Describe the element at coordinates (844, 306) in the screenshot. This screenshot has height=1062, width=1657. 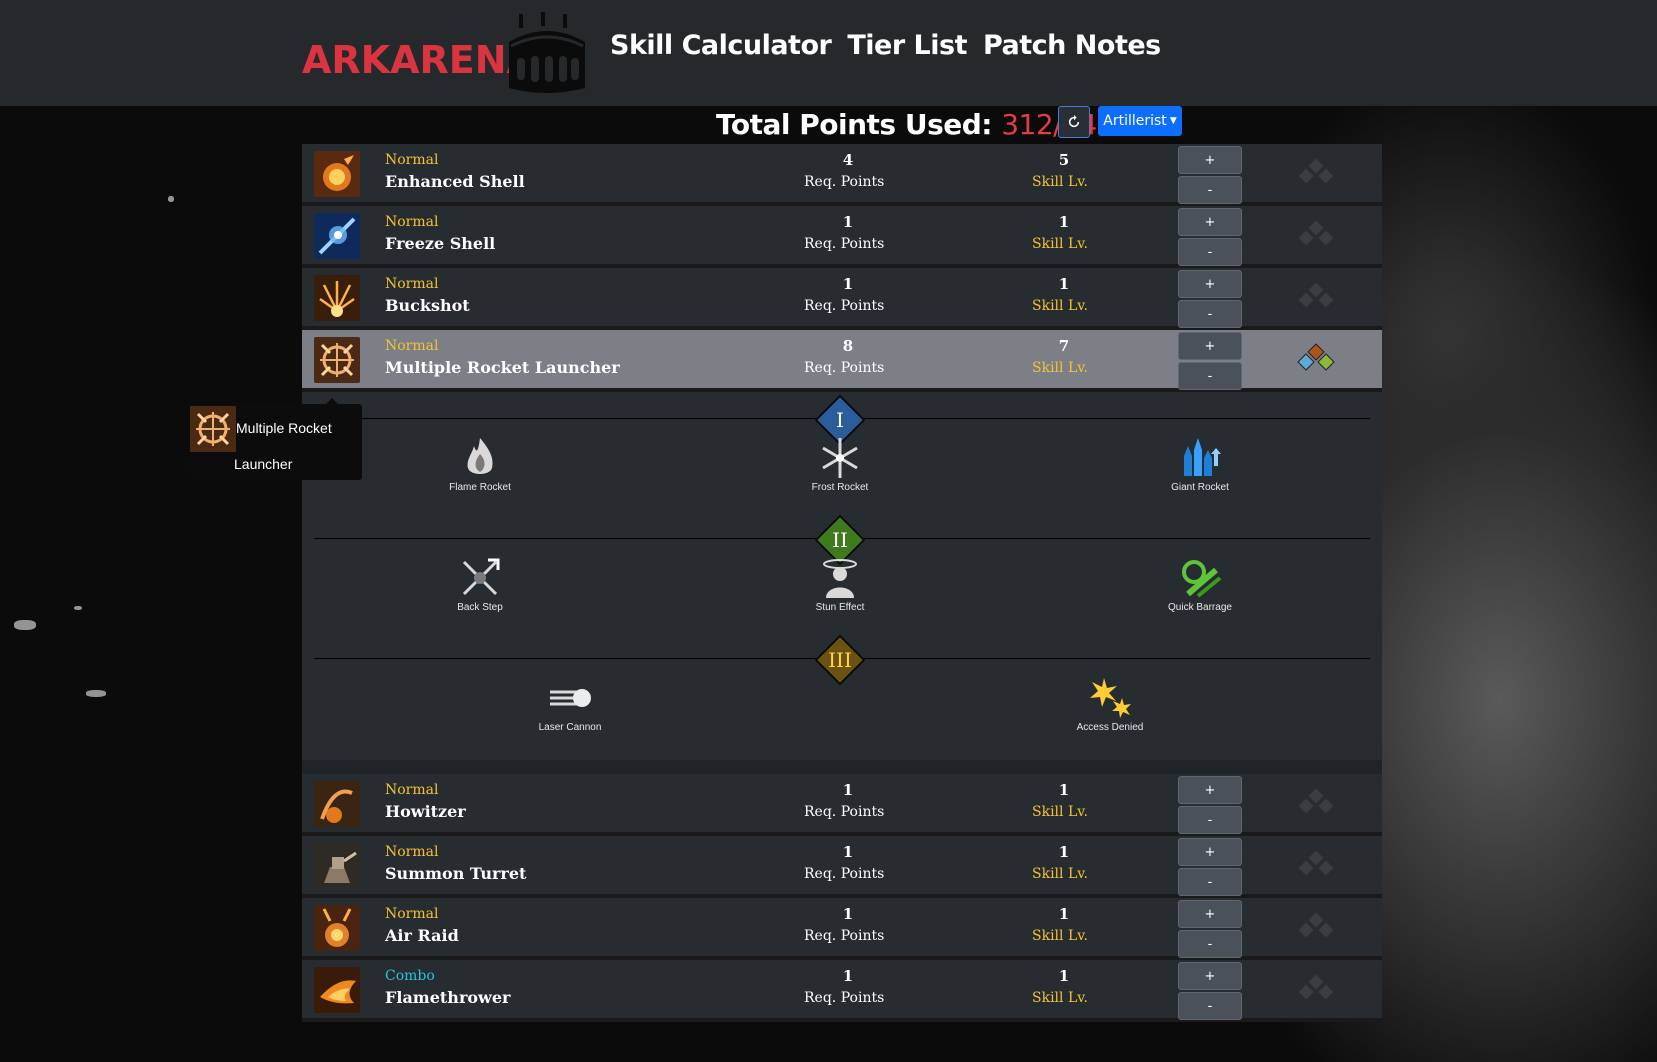
I see `req-points-label: Req. Points` at that location.